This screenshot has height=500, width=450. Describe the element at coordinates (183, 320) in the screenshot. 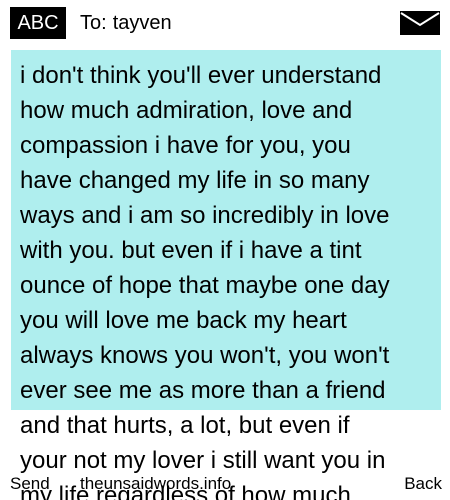

I see `message-line: you will love me back my heart` at that location.